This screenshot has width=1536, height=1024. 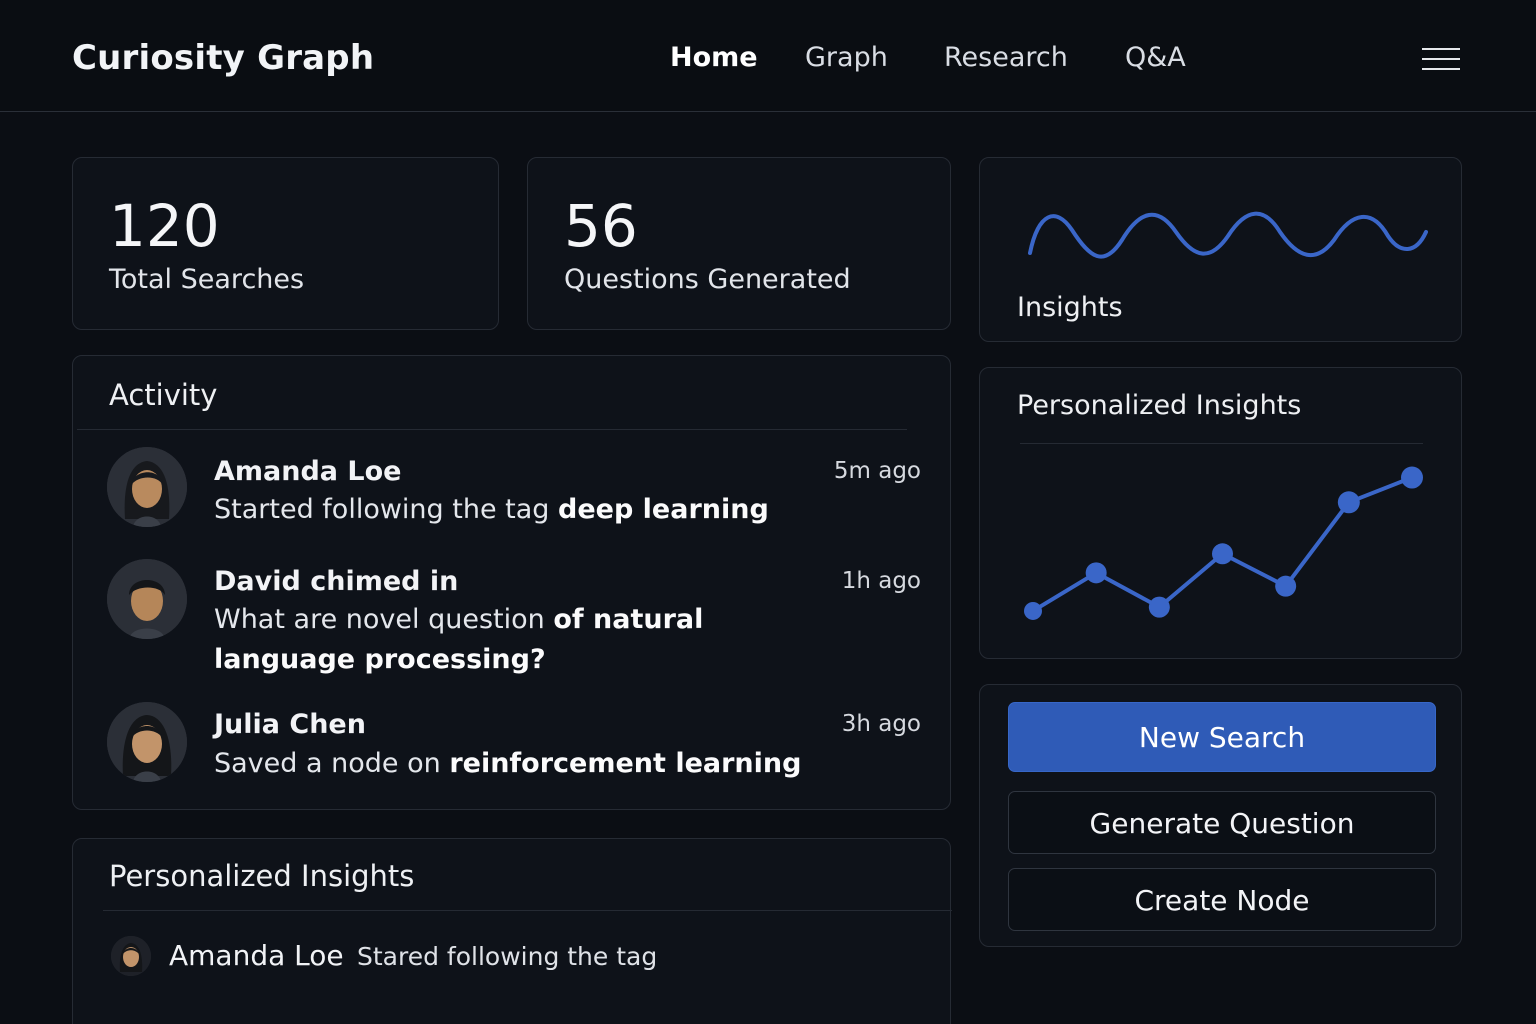 What do you see at coordinates (1441, 59) in the screenshot?
I see `hamburger-menu-icon` at bounding box center [1441, 59].